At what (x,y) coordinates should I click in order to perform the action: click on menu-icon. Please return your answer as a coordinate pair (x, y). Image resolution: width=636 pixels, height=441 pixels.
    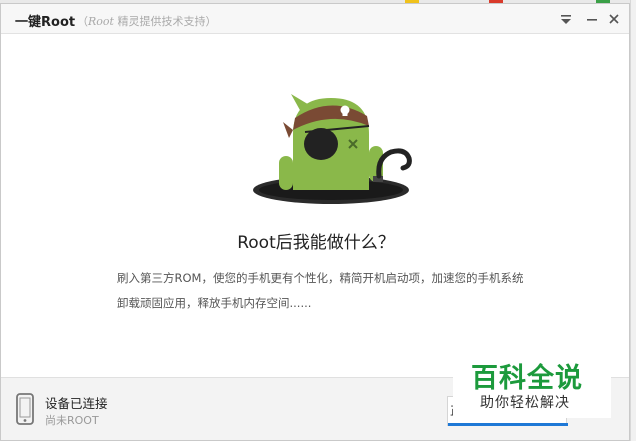
    Looking at the image, I should click on (566, 19).